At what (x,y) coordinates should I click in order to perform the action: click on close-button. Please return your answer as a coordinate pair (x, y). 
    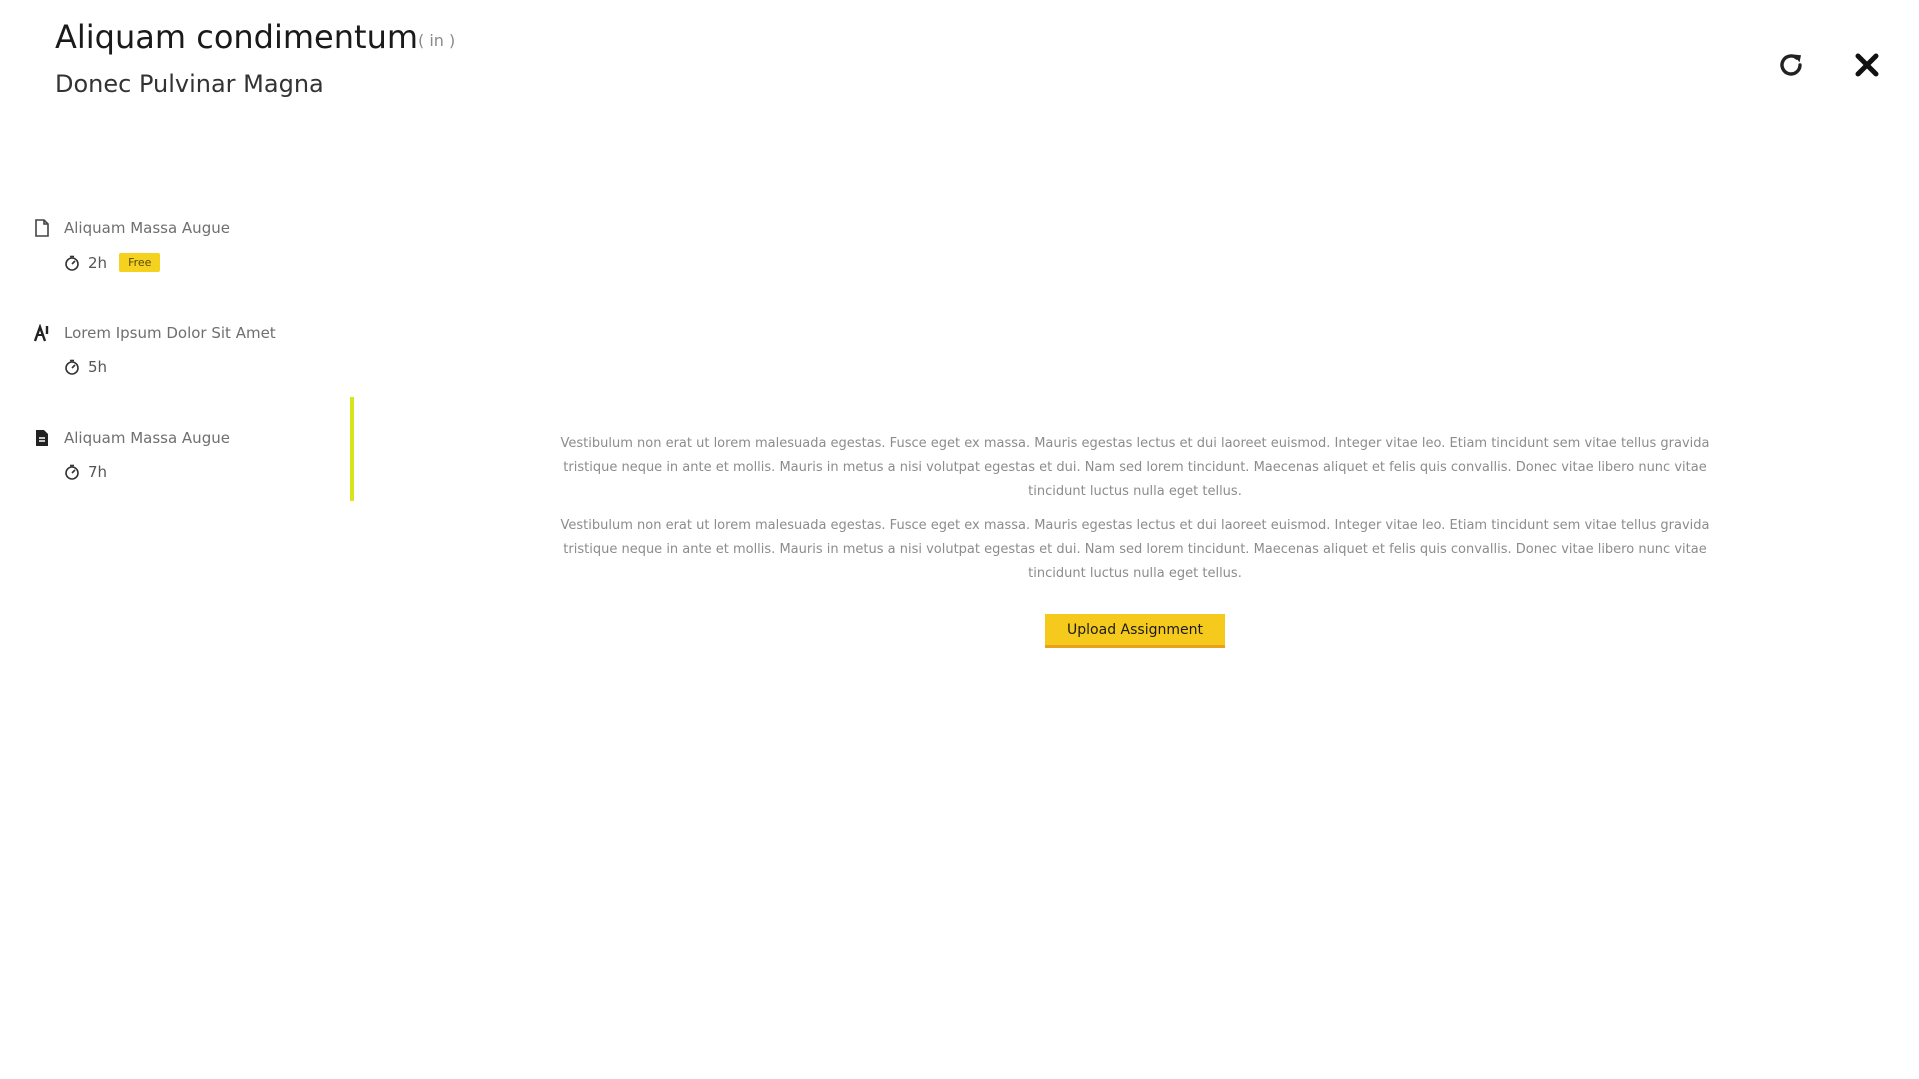
    Looking at the image, I should click on (1867, 65).